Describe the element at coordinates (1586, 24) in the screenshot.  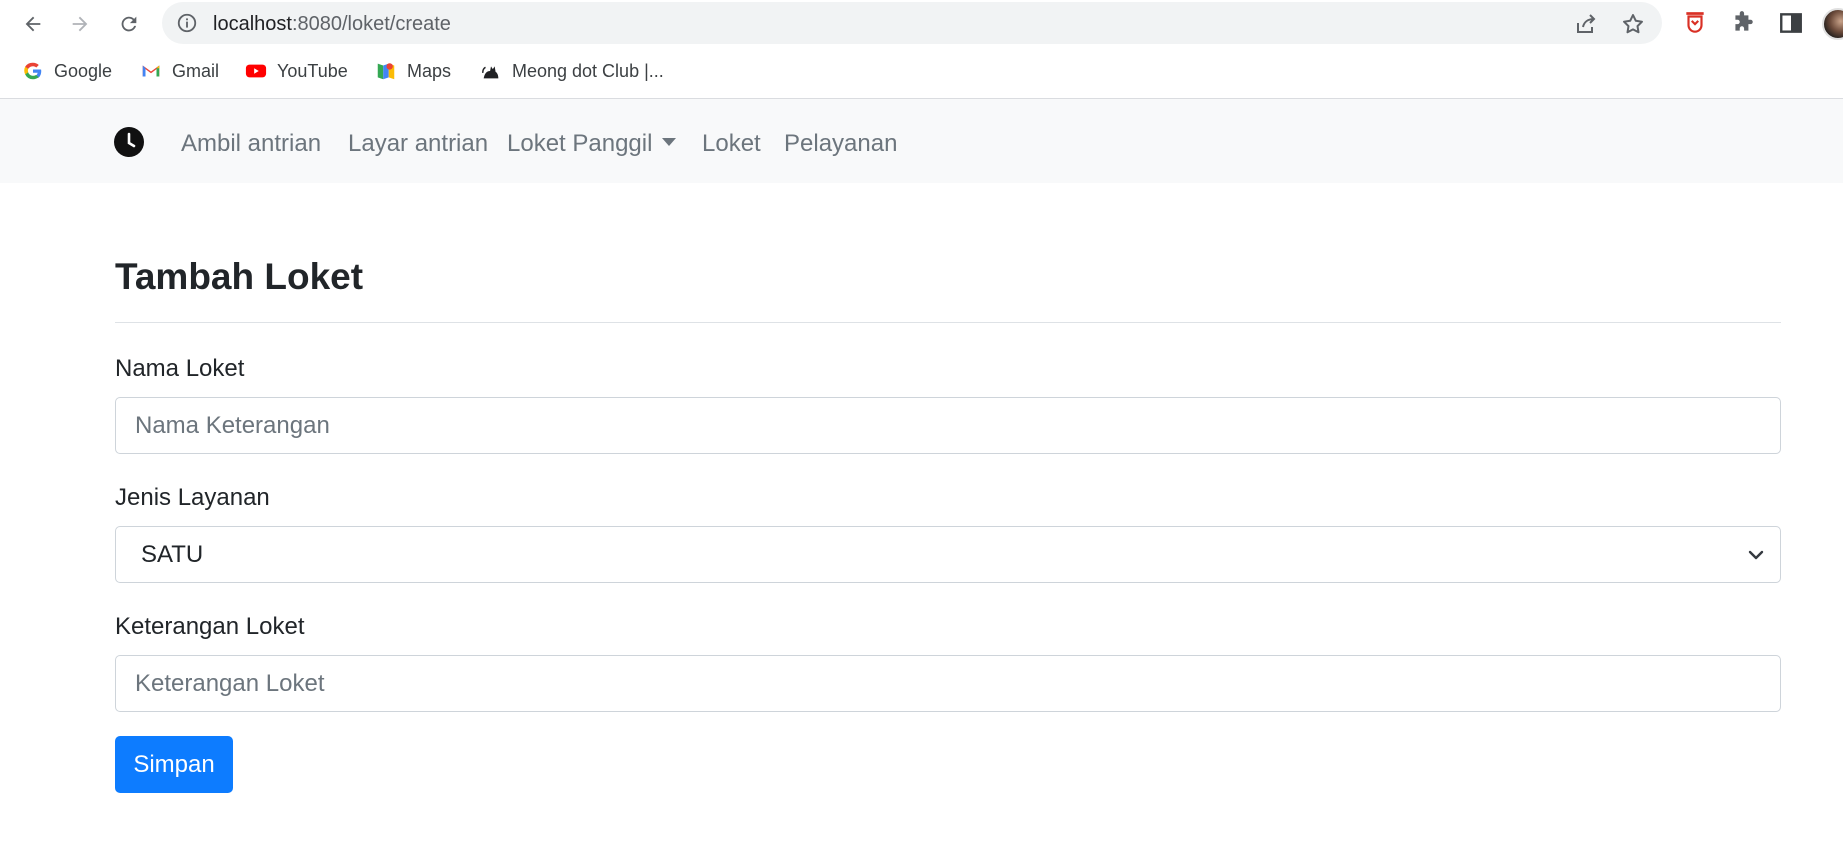
I see `share-icon` at that location.